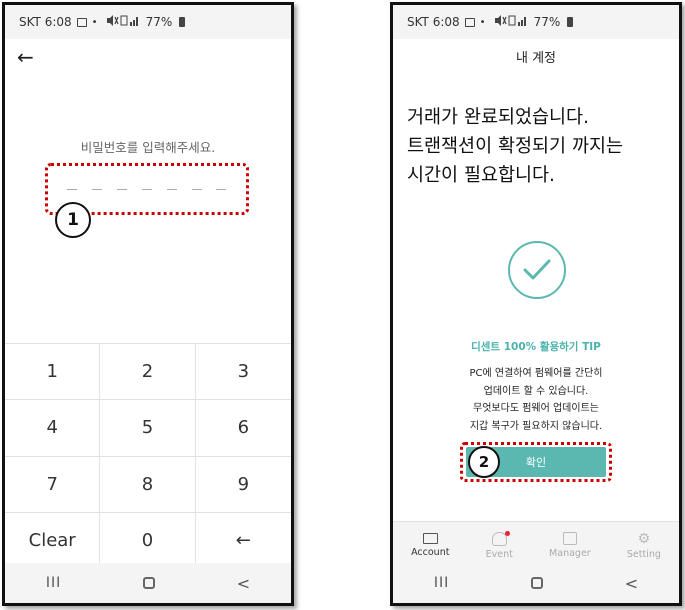 The width and height of the screenshot is (685, 610). Describe the element at coordinates (430, 538) in the screenshot. I see `wallet-icon` at that location.